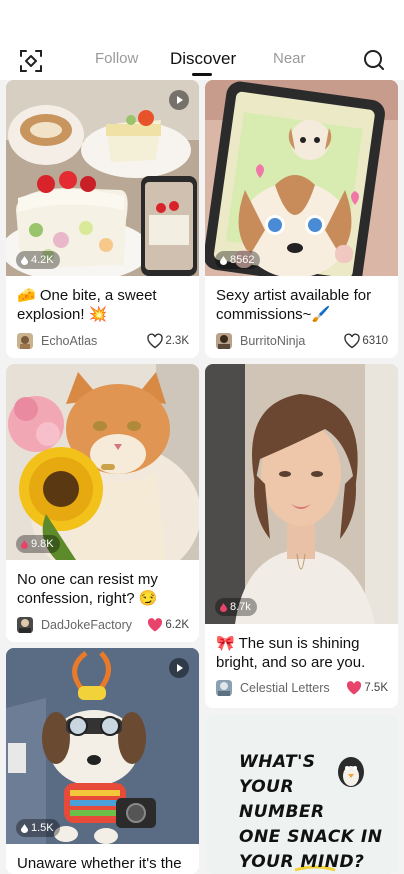  Describe the element at coordinates (42, 260) in the screenshot. I see `view-count: 4.2K` at that location.